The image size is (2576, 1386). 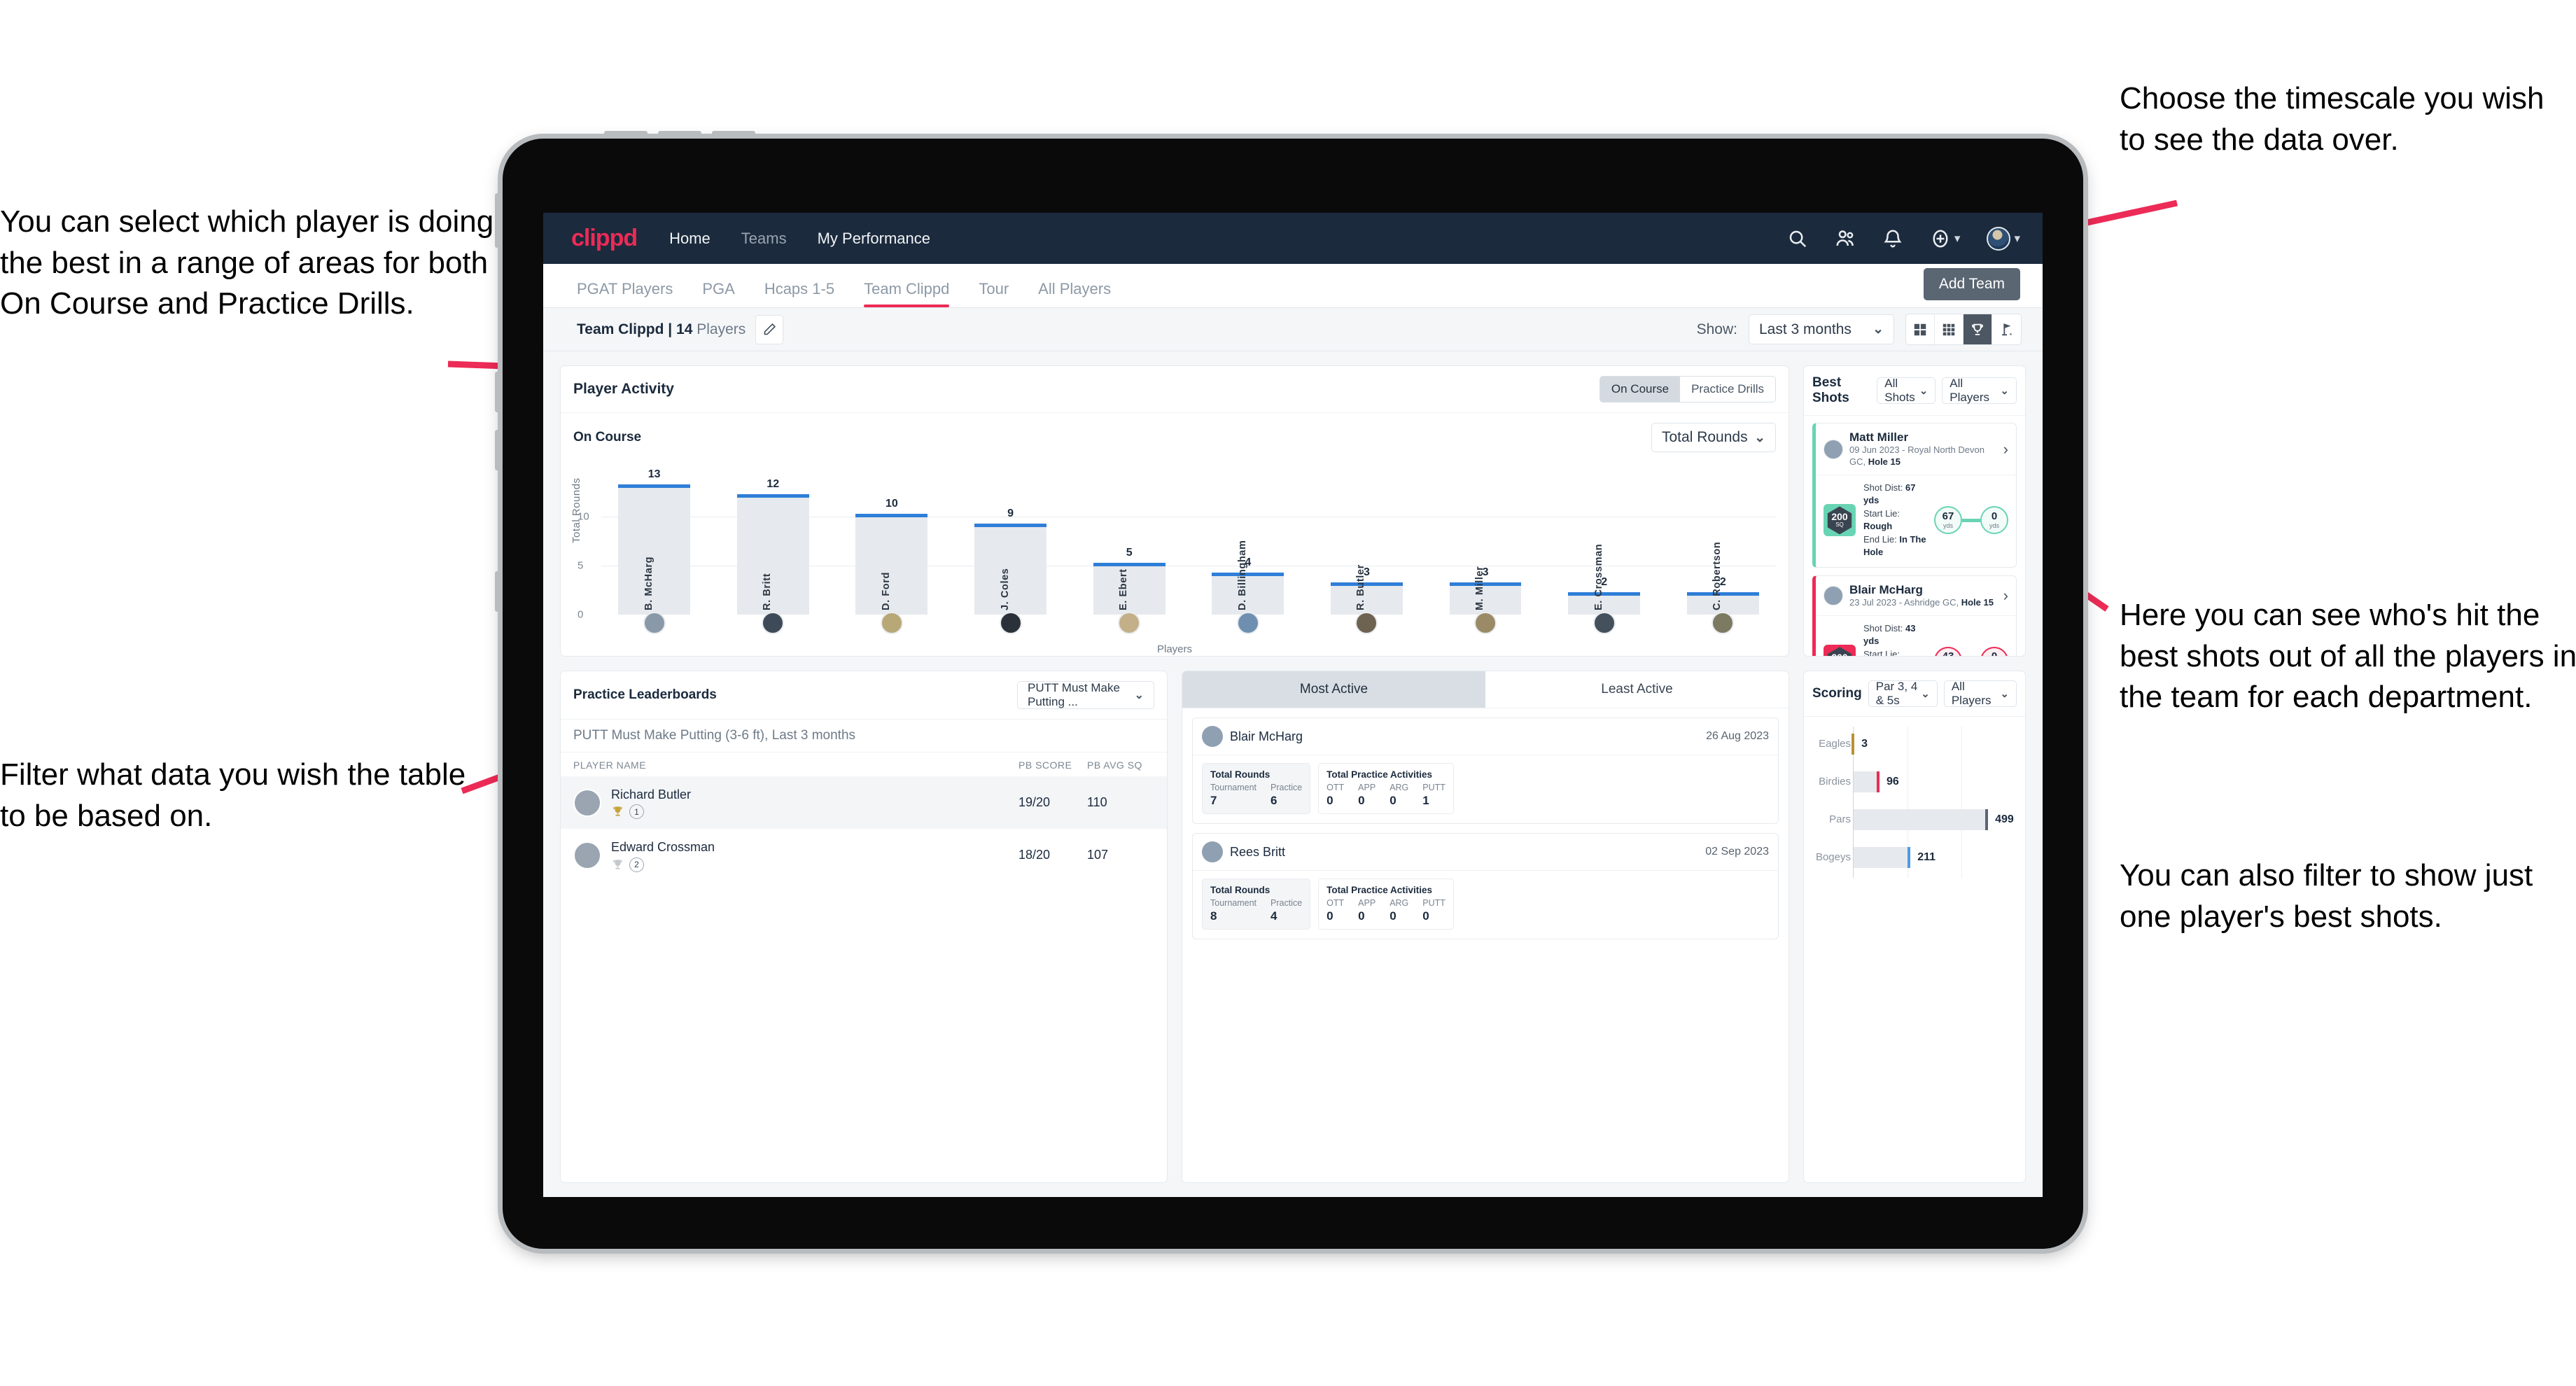 What do you see at coordinates (1085, 695) in the screenshot?
I see `drill-select: PUTT Must Make Putting ... ⌄` at bounding box center [1085, 695].